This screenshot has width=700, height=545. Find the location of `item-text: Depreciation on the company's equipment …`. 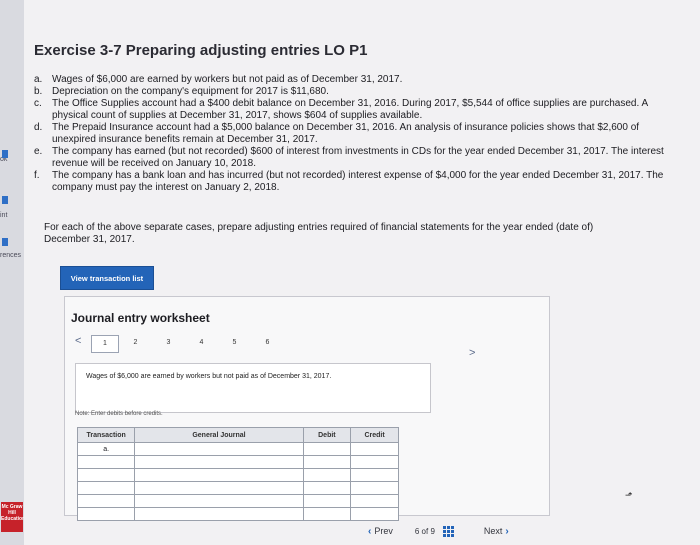

item-text: Depreciation on the company's equipment … is located at coordinates (190, 91).